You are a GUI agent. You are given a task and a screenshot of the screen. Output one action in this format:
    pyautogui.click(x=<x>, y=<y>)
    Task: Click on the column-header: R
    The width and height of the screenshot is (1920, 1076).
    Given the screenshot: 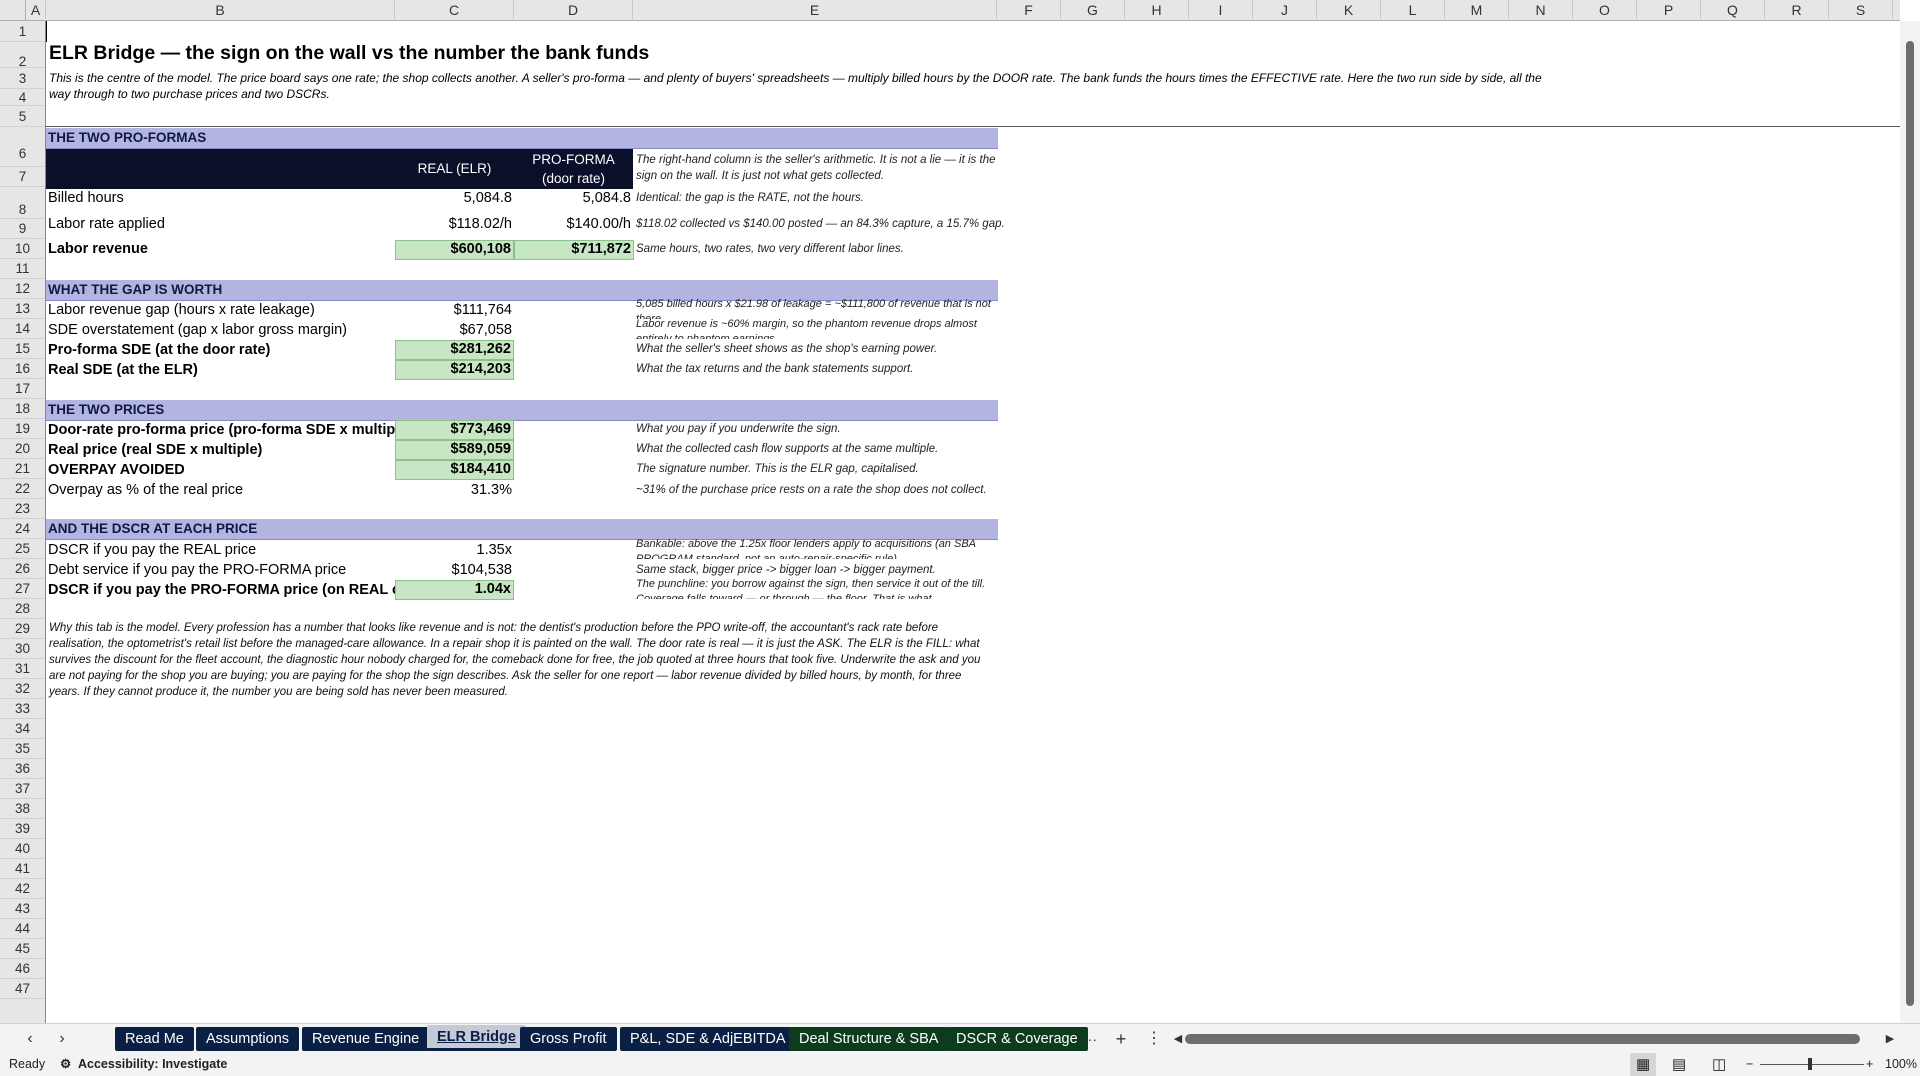 What is the action you would take?
    pyautogui.click(x=1797, y=10)
    